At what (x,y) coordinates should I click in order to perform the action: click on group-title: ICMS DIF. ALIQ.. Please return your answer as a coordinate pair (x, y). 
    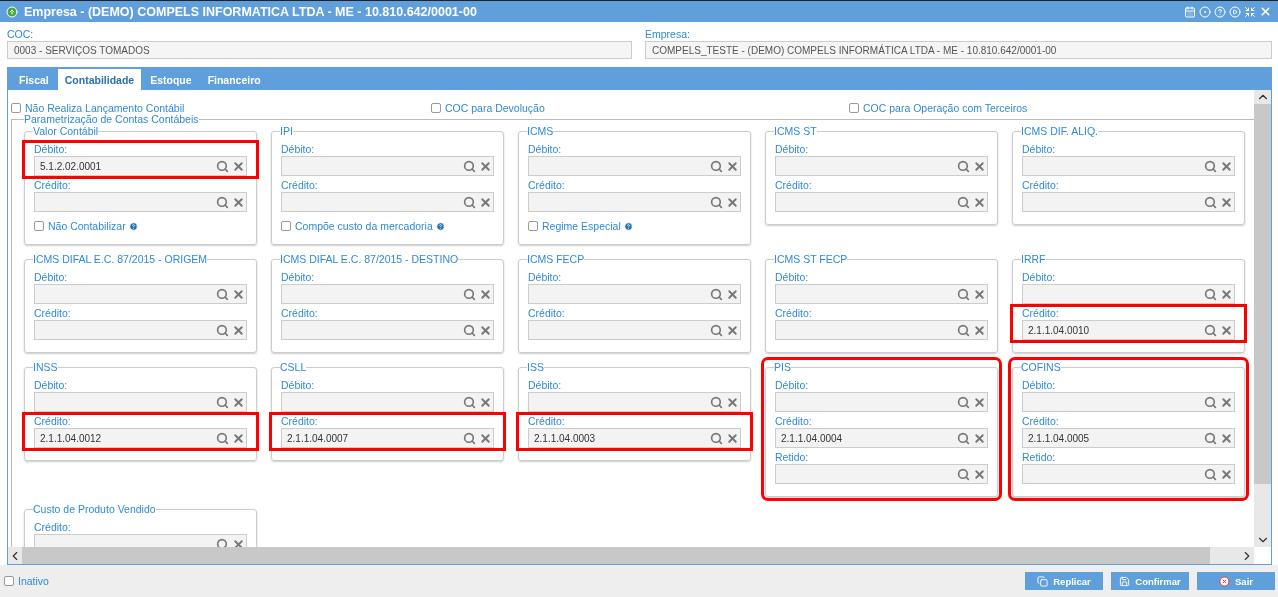
    Looking at the image, I should click on (1060, 131).